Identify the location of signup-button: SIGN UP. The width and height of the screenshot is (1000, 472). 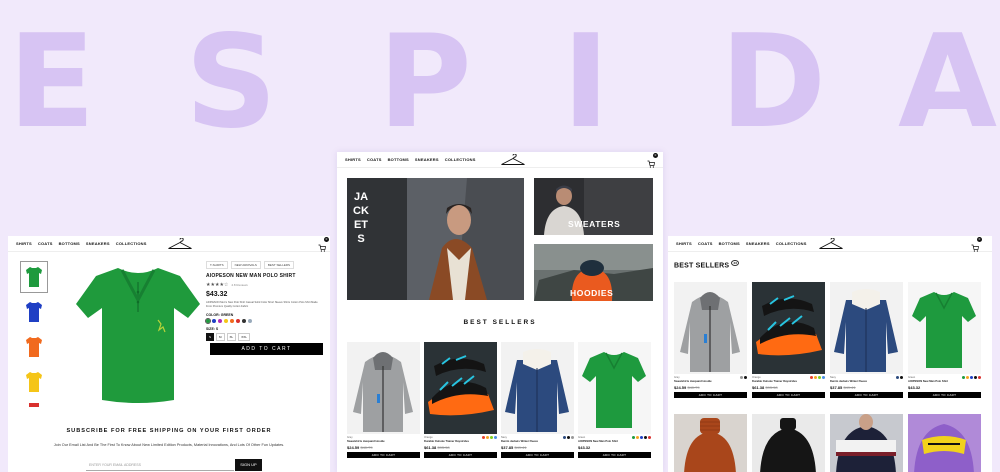
(248, 465).